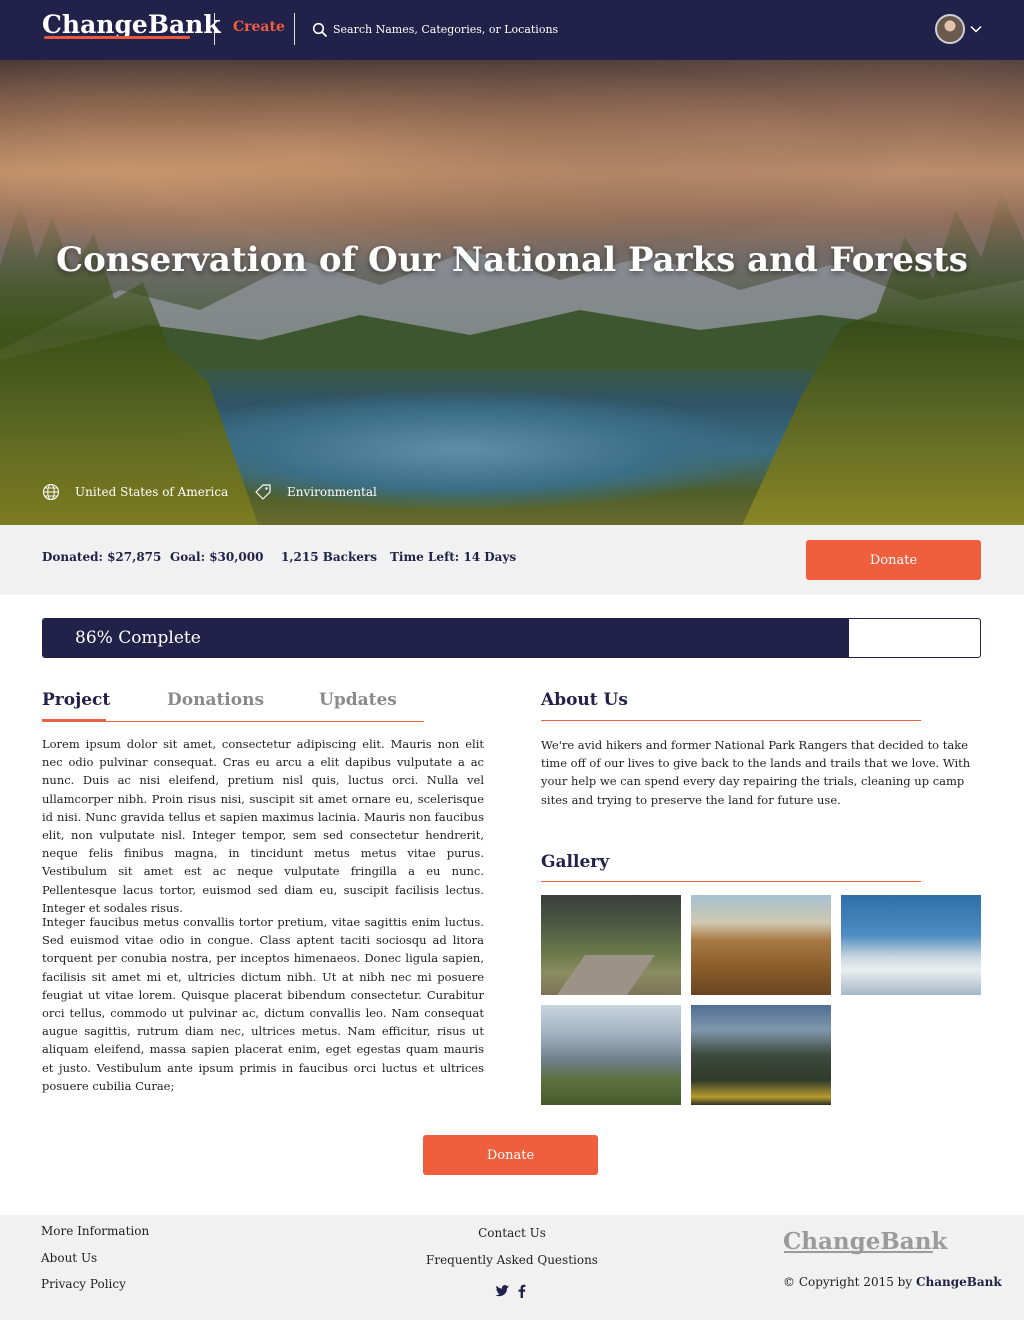 This screenshot has width=1024, height=1320. What do you see at coordinates (217, 557) in the screenshot?
I see `goal-amount: Goal: $30,000` at bounding box center [217, 557].